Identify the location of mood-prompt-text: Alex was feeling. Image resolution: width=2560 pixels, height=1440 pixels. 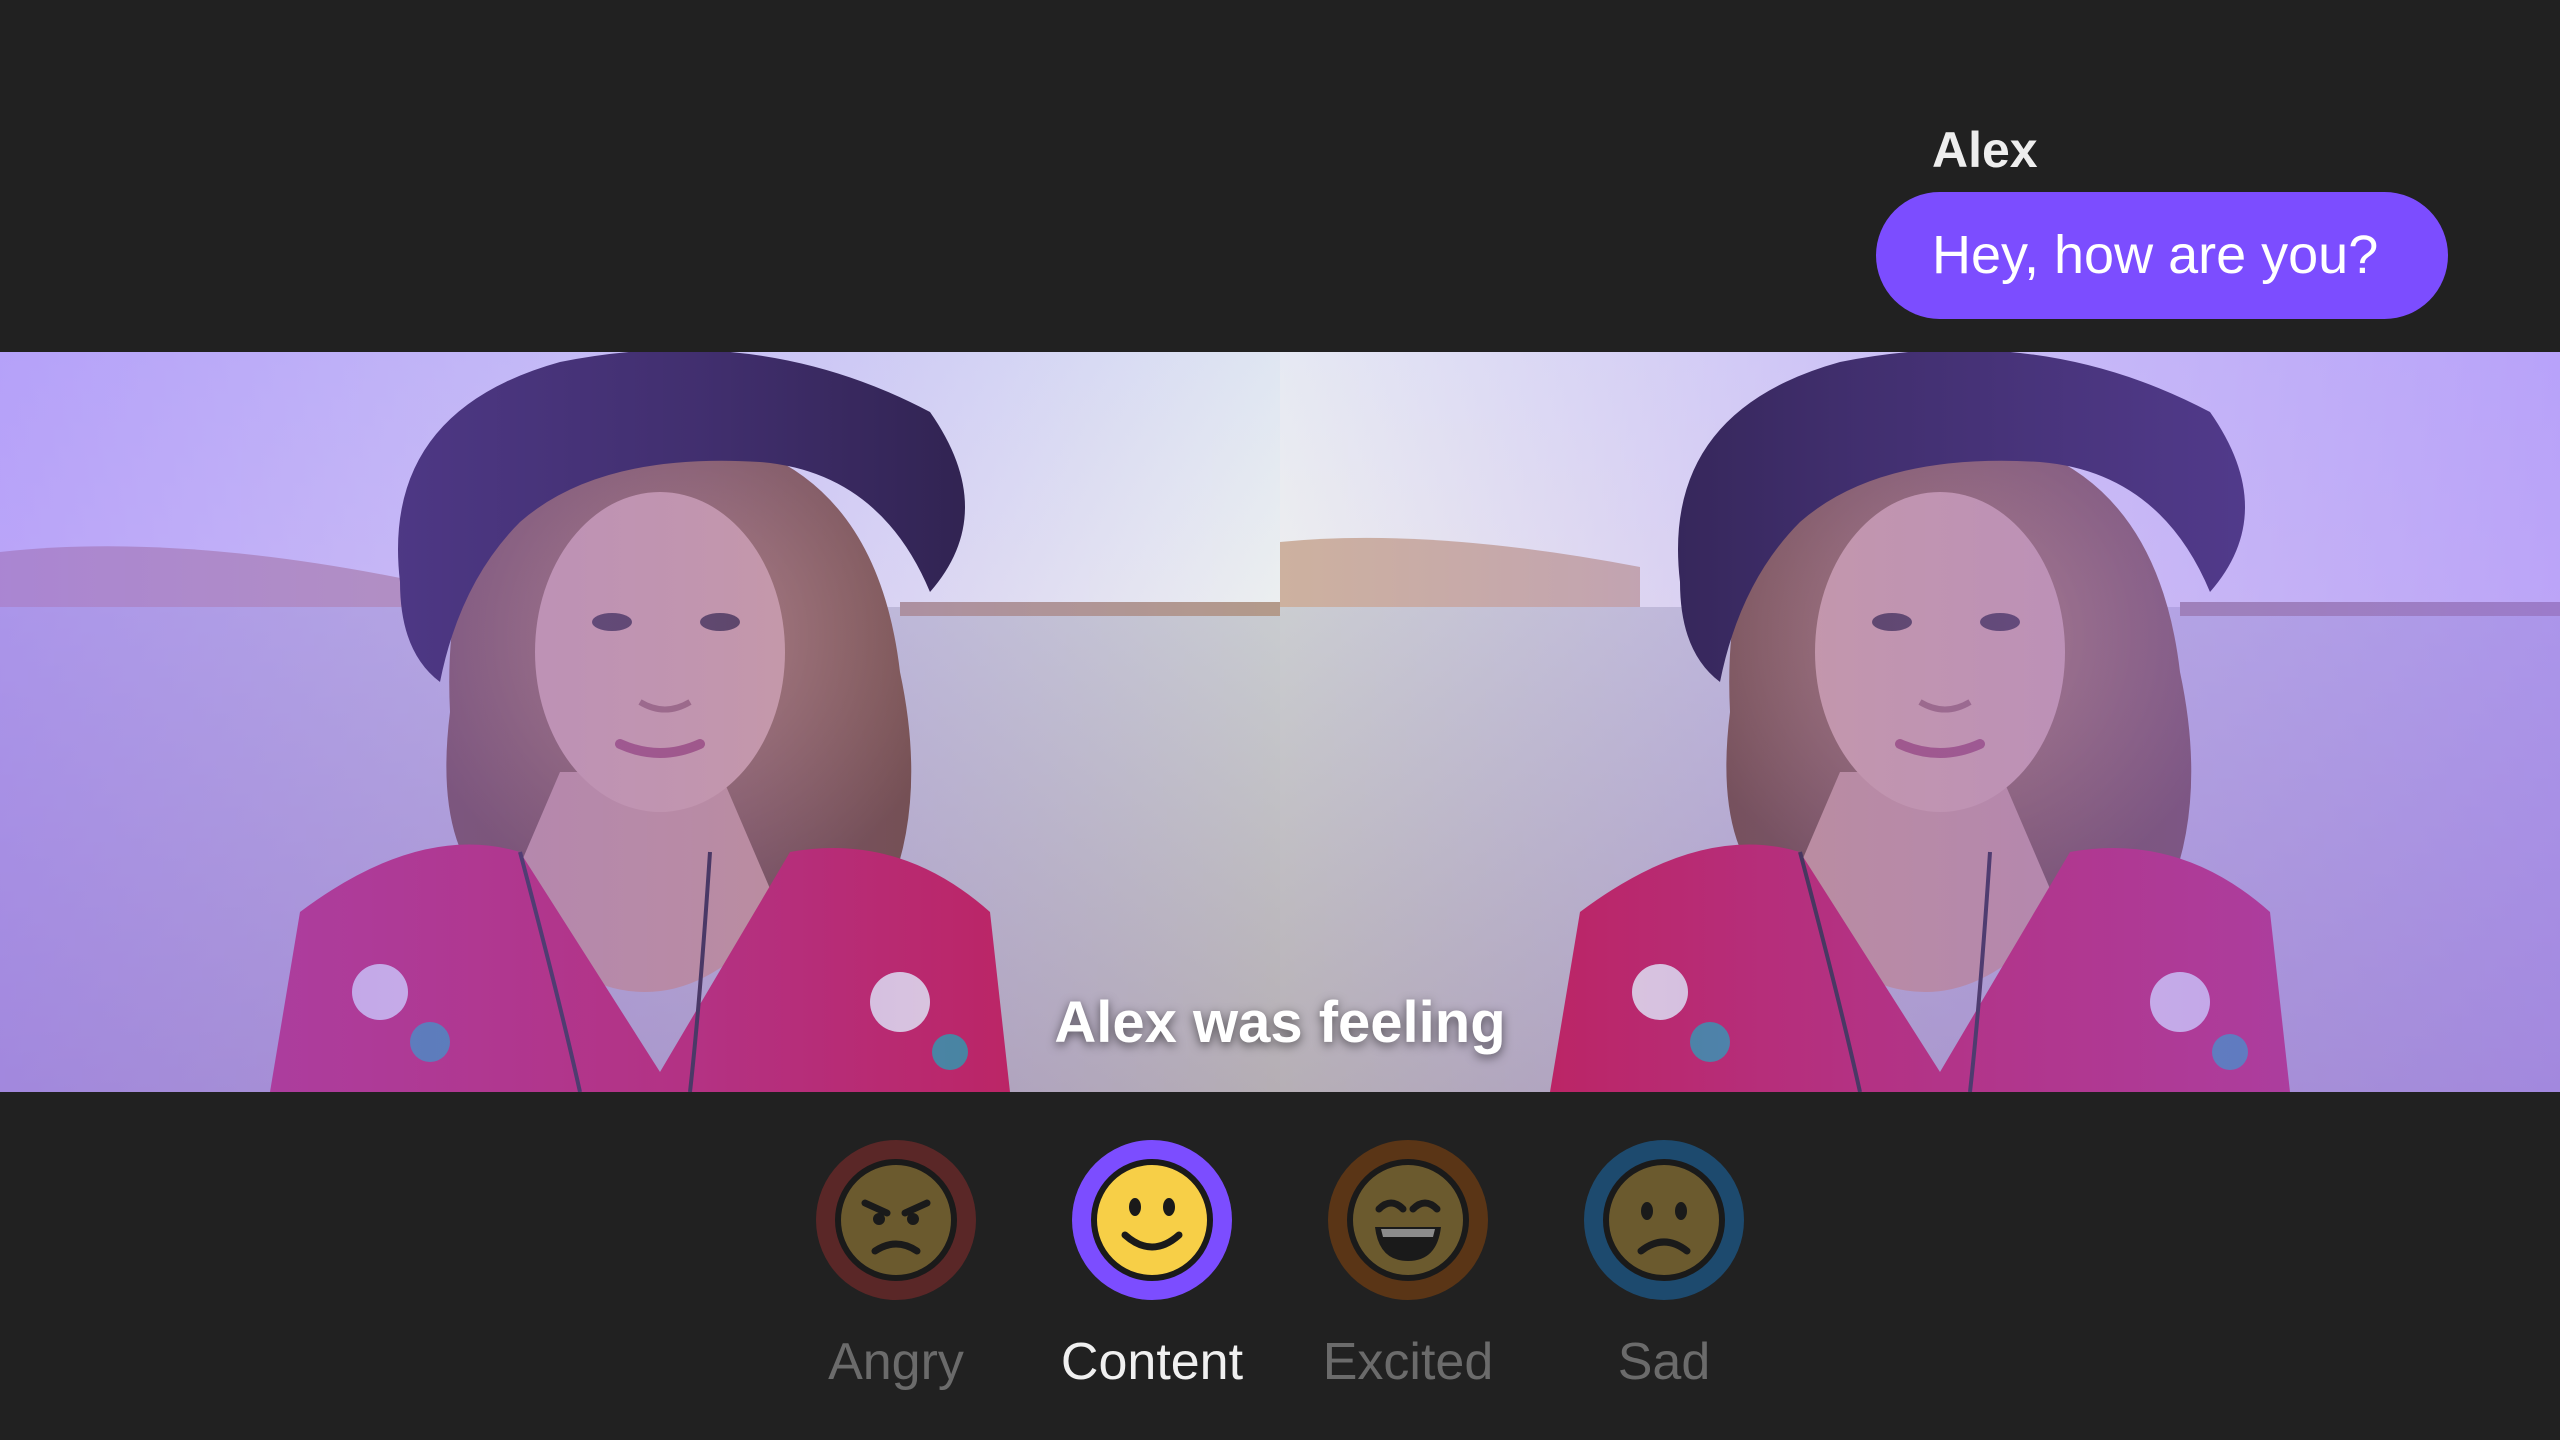
(1280, 1022).